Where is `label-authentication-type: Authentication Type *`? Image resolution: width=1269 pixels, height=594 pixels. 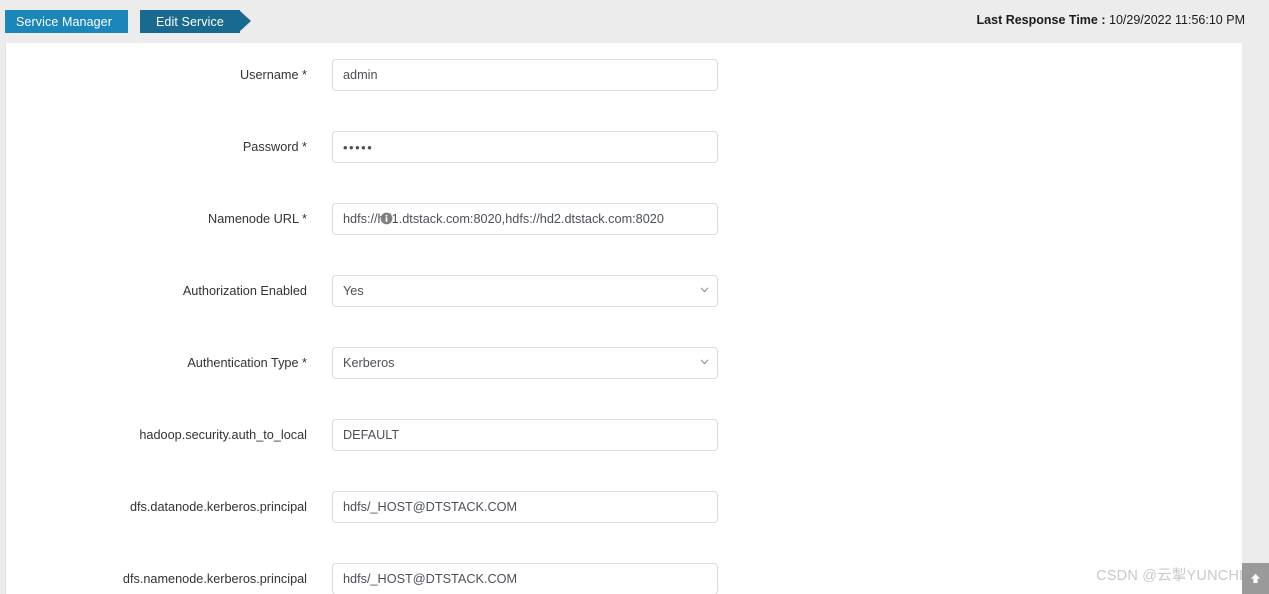
label-authentication-type: Authentication Type * is located at coordinates (247, 363).